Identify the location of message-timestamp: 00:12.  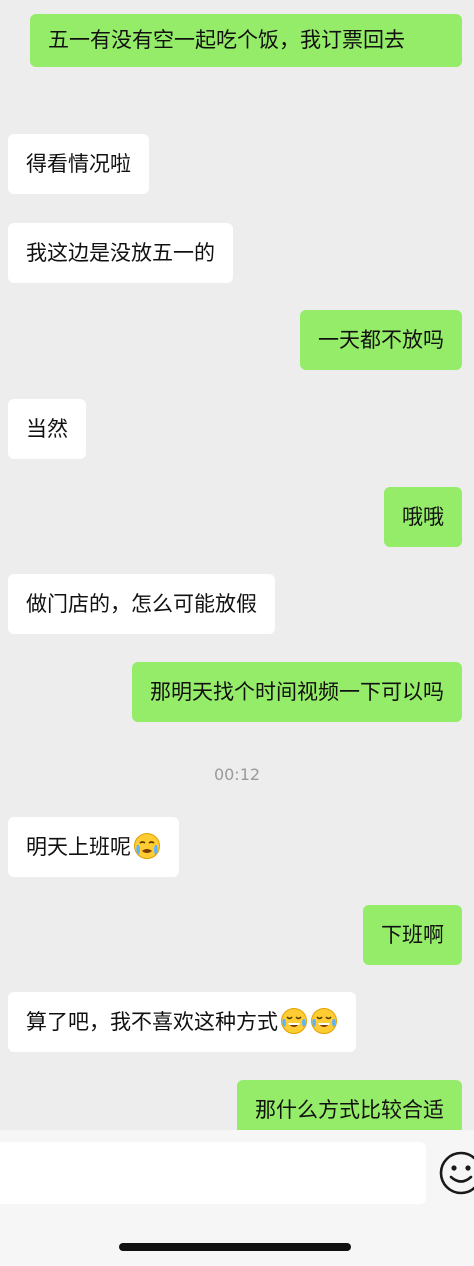
(237, 774).